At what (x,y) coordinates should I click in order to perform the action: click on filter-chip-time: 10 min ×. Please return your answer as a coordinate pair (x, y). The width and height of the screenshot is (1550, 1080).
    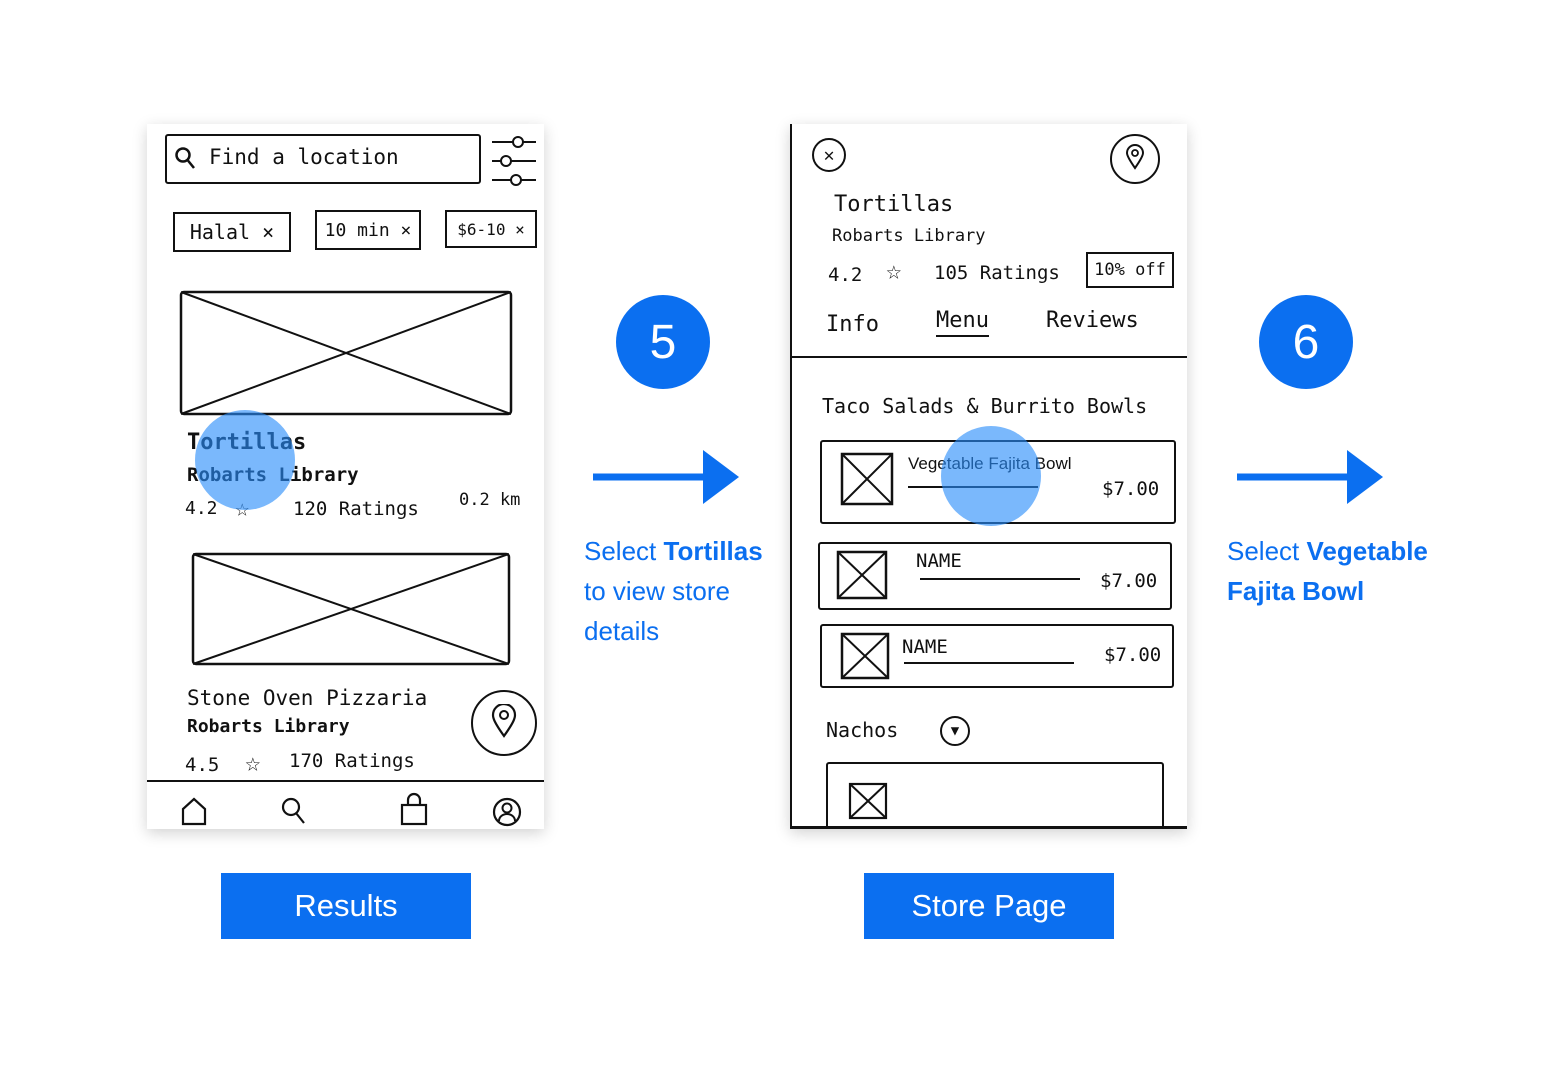
    Looking at the image, I should click on (368, 230).